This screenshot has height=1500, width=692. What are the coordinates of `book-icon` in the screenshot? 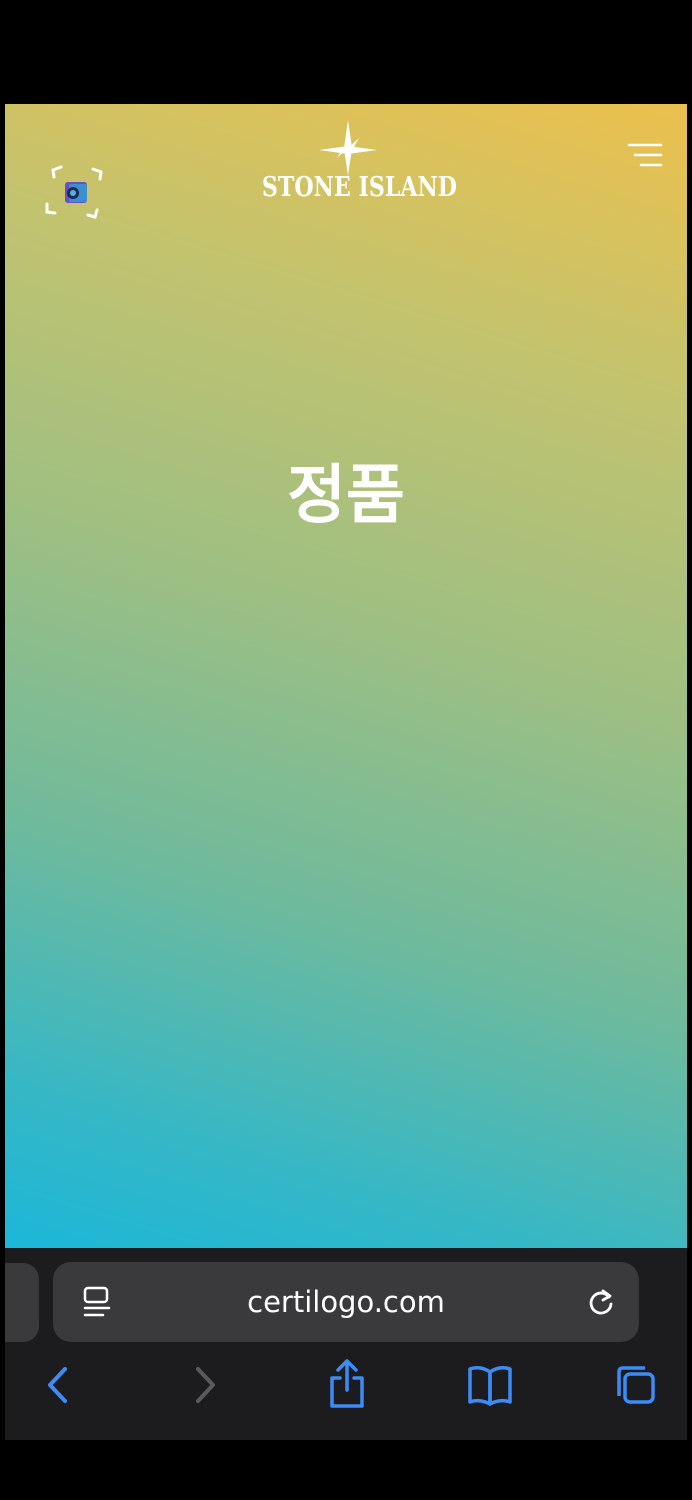 It's located at (490, 1386).